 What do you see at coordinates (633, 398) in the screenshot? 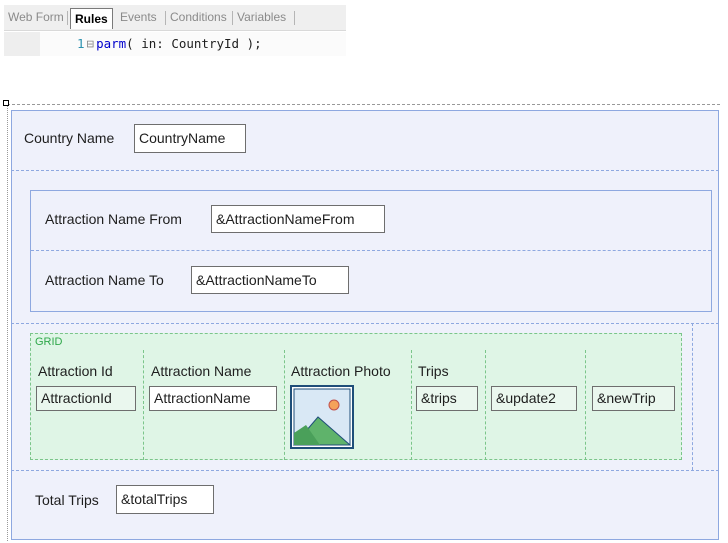
I see `new-trip-button: &newTrip` at bounding box center [633, 398].